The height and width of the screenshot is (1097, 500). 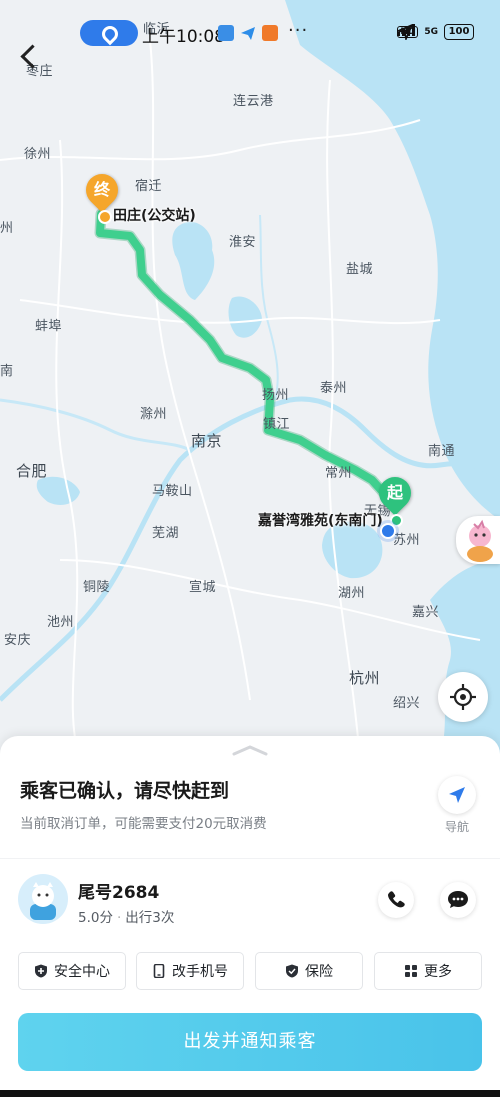 I want to click on more-button: 更多, so click(x=428, y=971).